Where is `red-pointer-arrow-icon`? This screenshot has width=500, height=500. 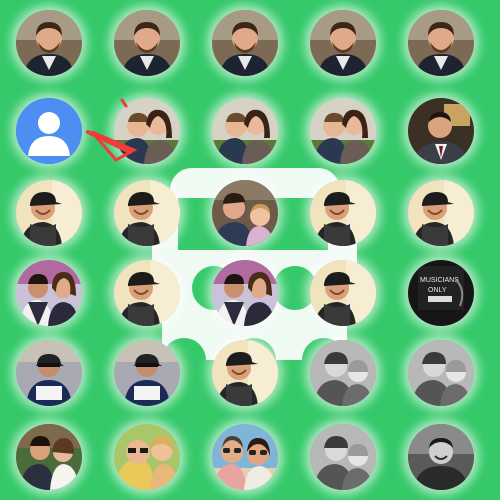
red-pointer-arrow-icon is located at coordinates (112, 130).